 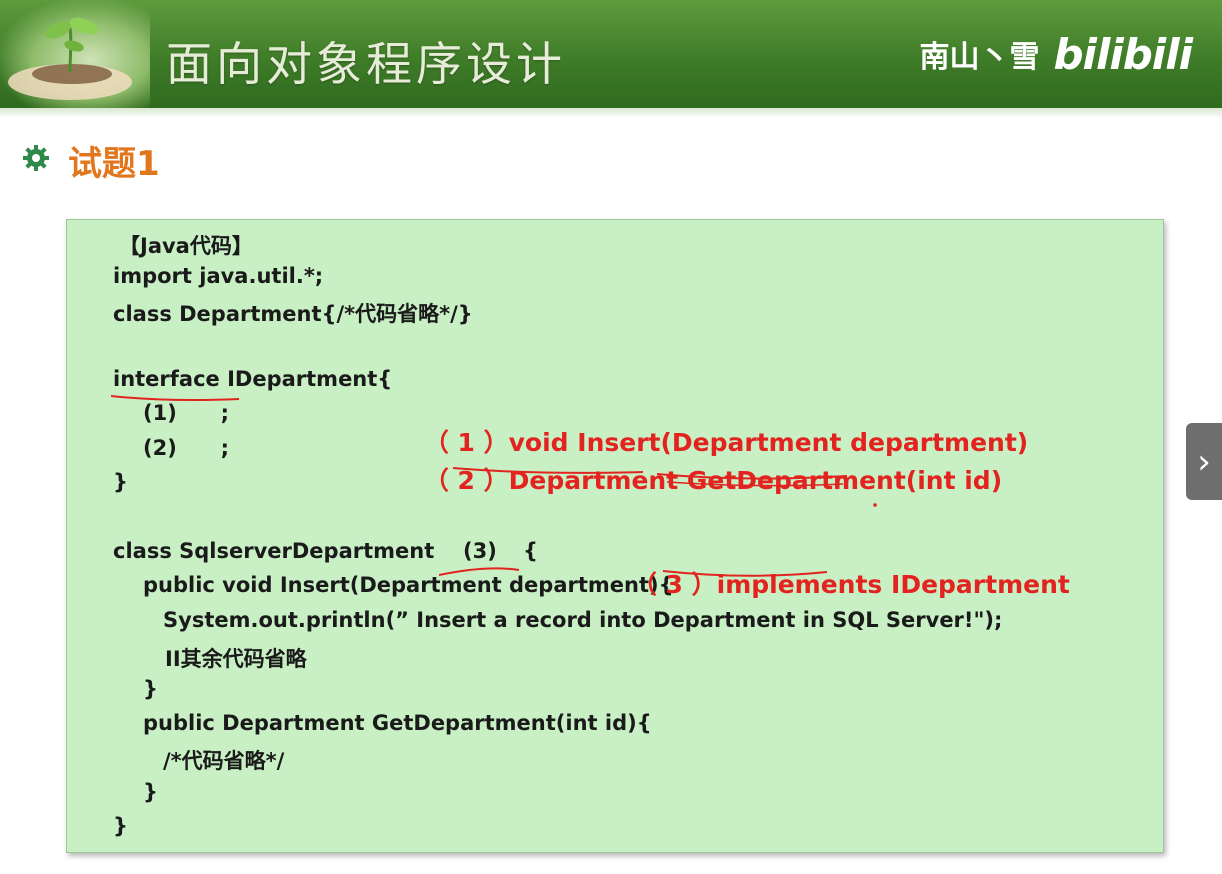 What do you see at coordinates (979, 57) in the screenshot?
I see `watermark-name: 南山丶雪` at bounding box center [979, 57].